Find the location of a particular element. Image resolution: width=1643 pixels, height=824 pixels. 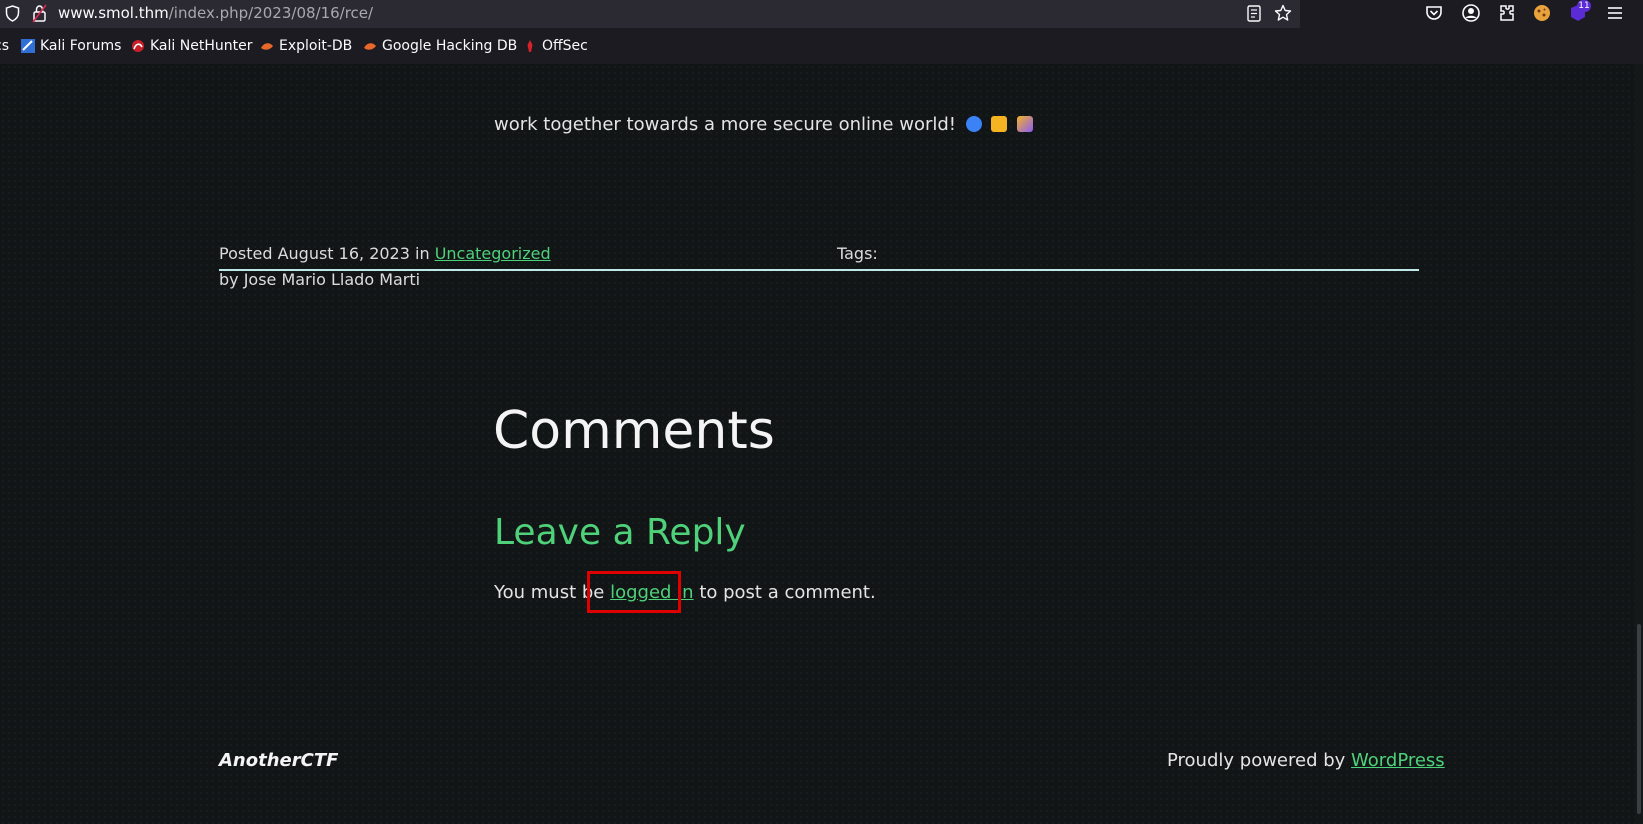

exploit-db-icon is located at coordinates (267, 46).